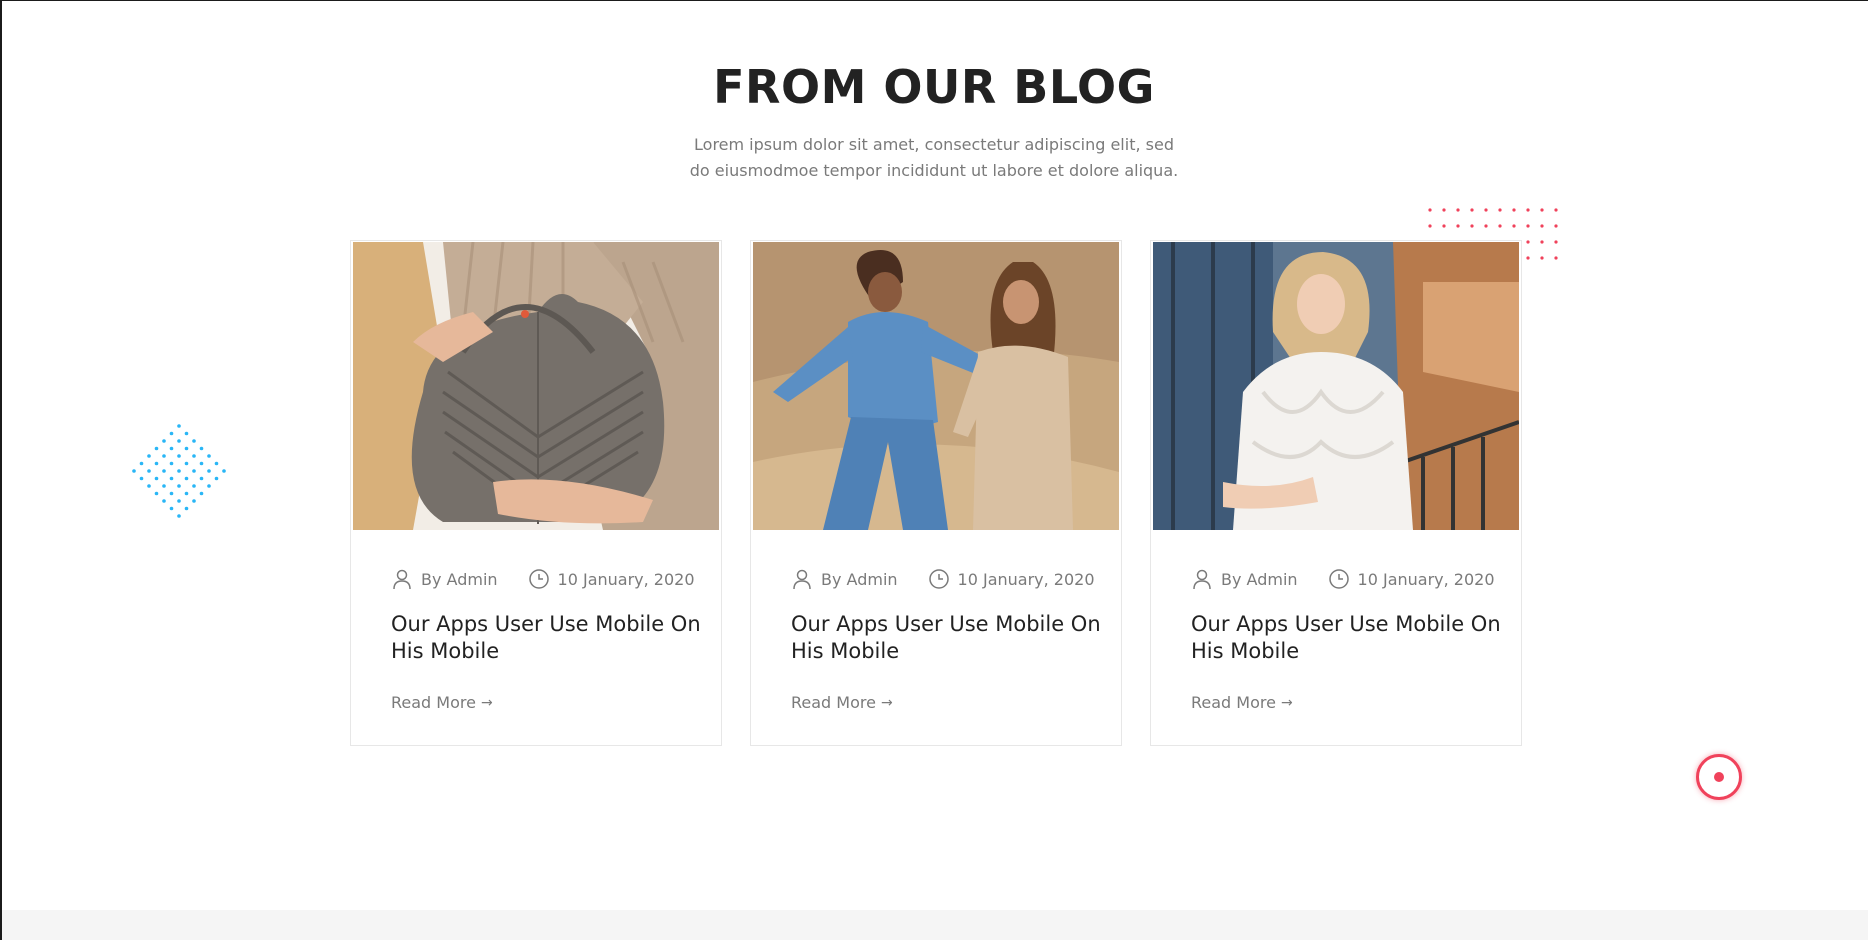 The height and width of the screenshot is (940, 1868). I want to click on handbag-photo, so click(536, 386).